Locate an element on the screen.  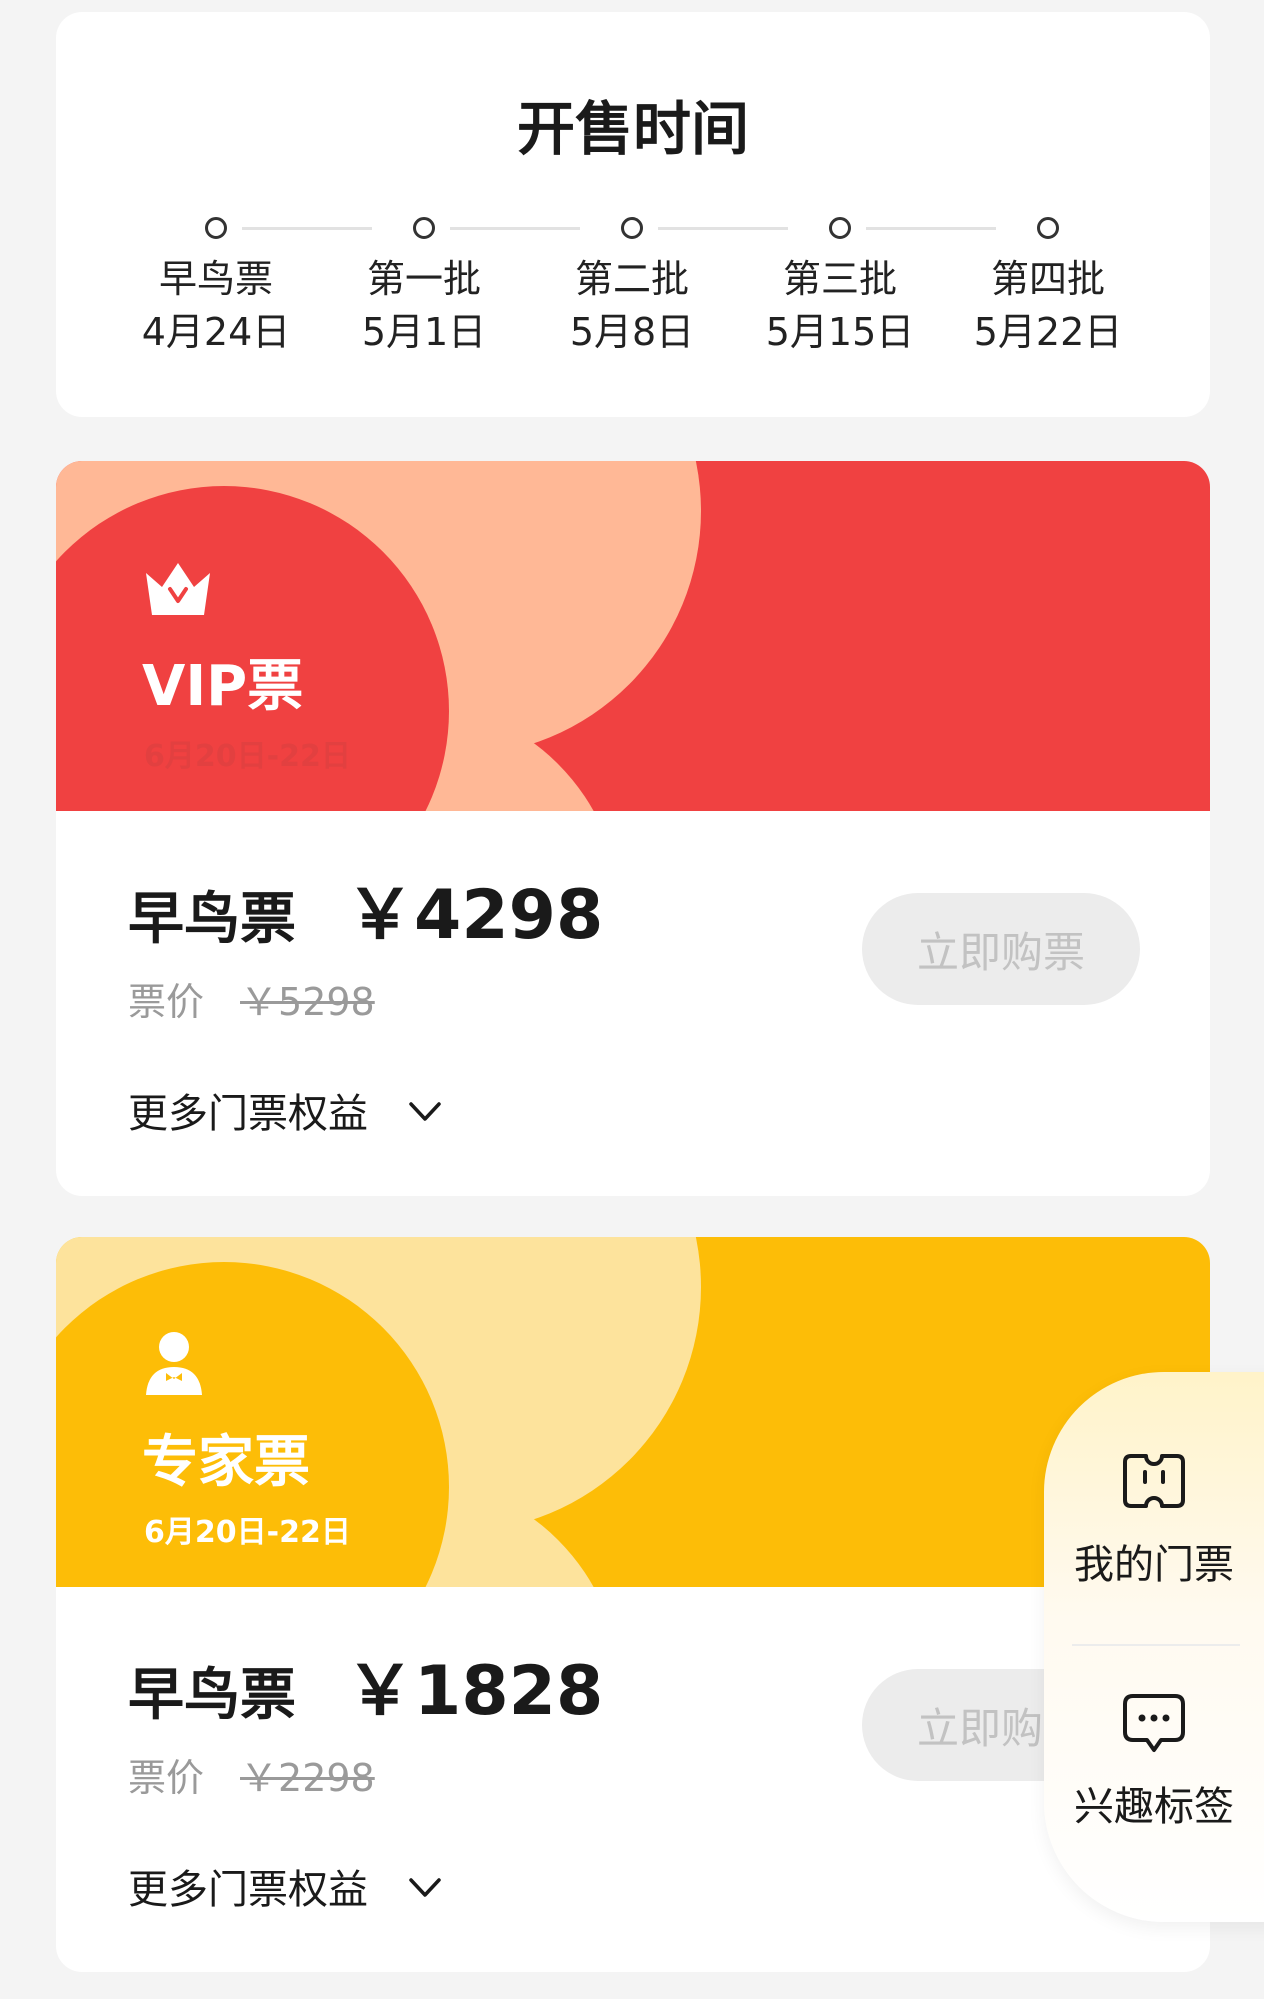
interest-tags-label: 兴趣标签 is located at coordinates (1154, 1807).